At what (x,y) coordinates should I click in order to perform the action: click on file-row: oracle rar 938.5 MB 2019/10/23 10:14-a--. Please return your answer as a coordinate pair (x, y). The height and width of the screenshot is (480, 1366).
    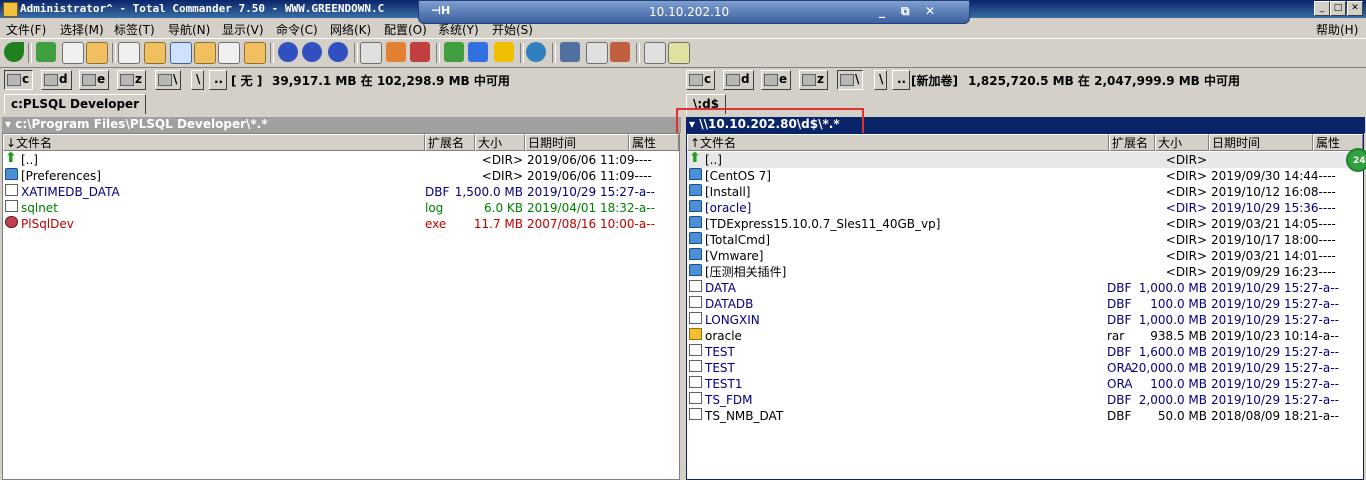
    Looking at the image, I should click on (1025, 336).